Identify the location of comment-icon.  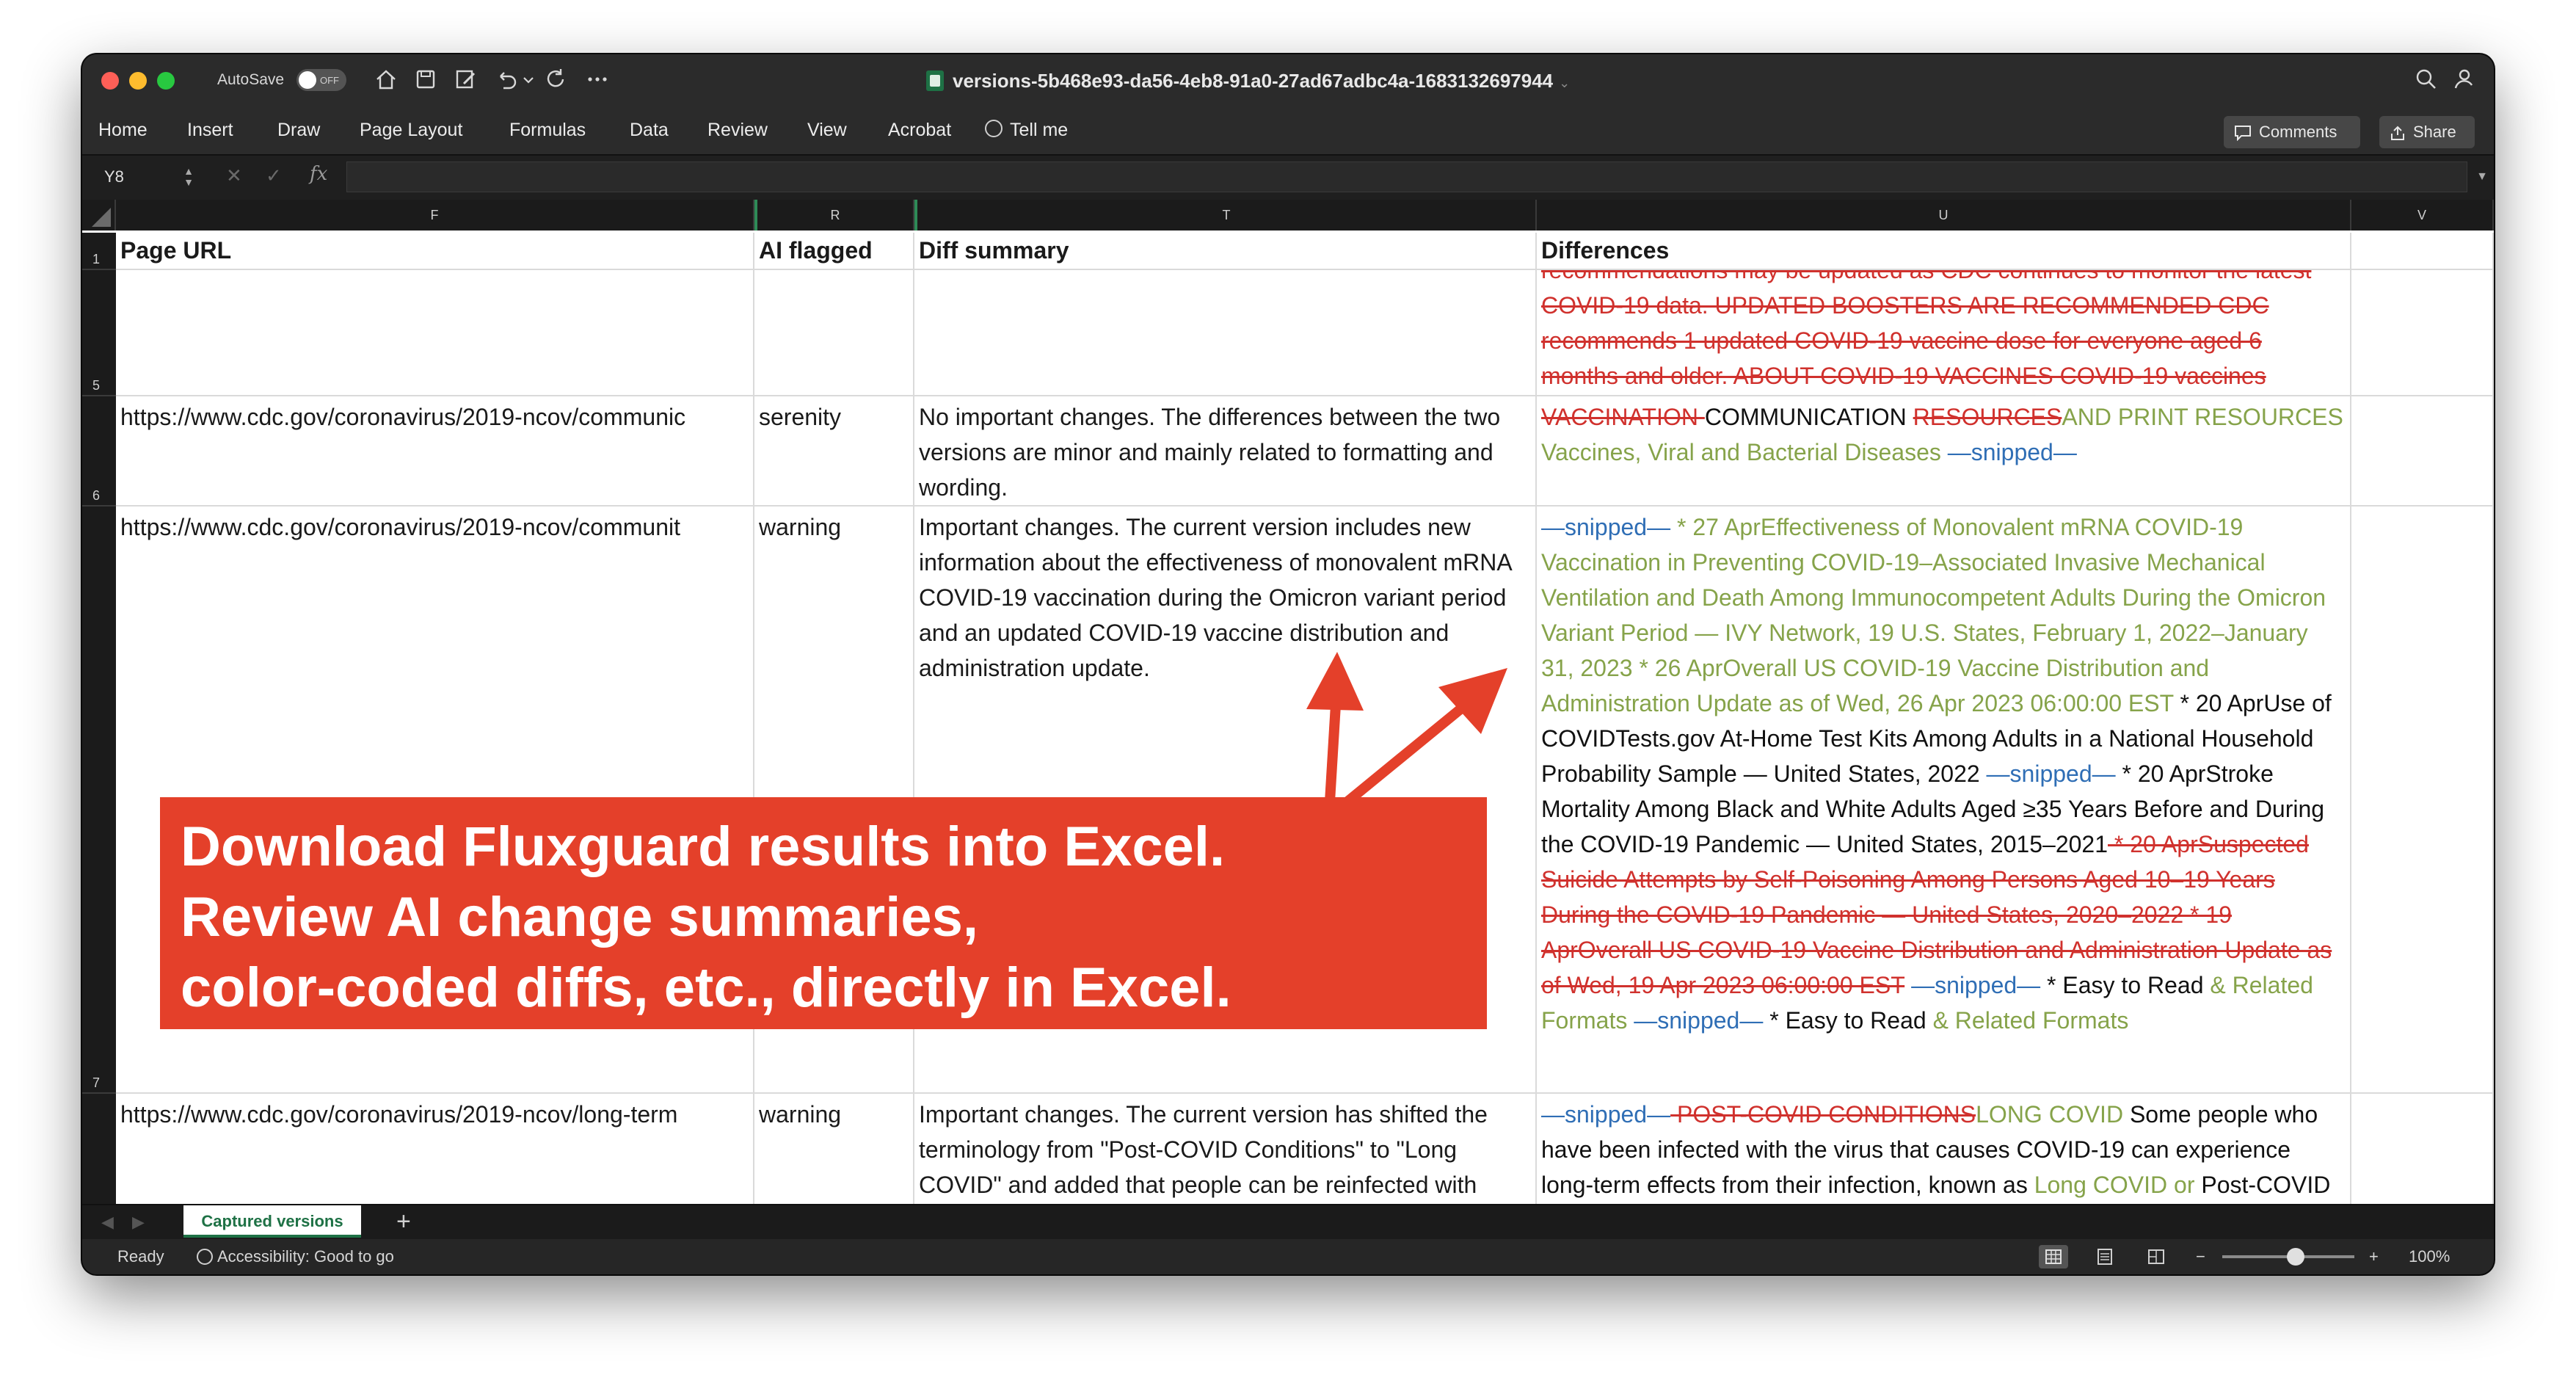
(2243, 134).